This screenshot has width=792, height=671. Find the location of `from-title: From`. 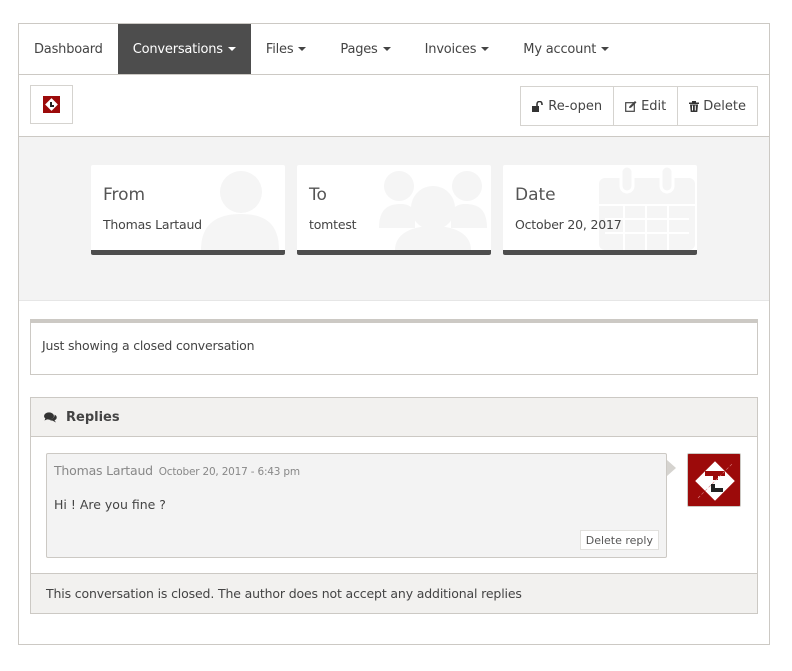

from-title: From is located at coordinates (124, 195).